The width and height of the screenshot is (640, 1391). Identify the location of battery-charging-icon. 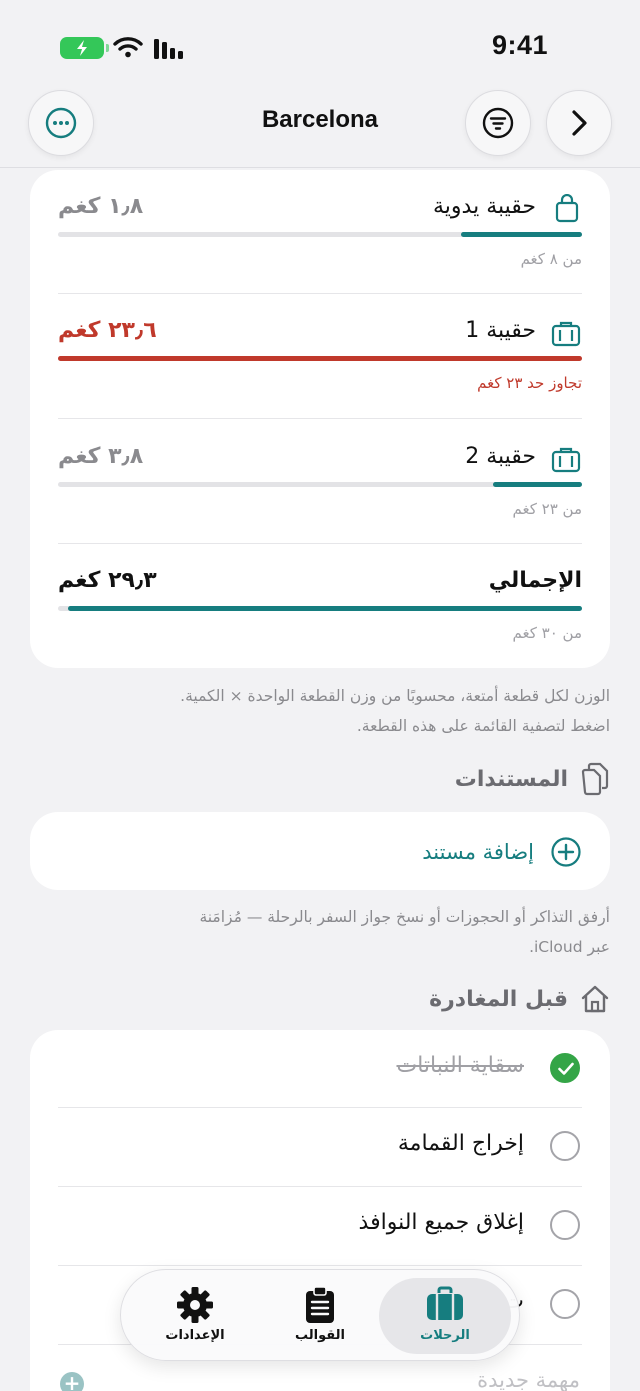
(84, 48).